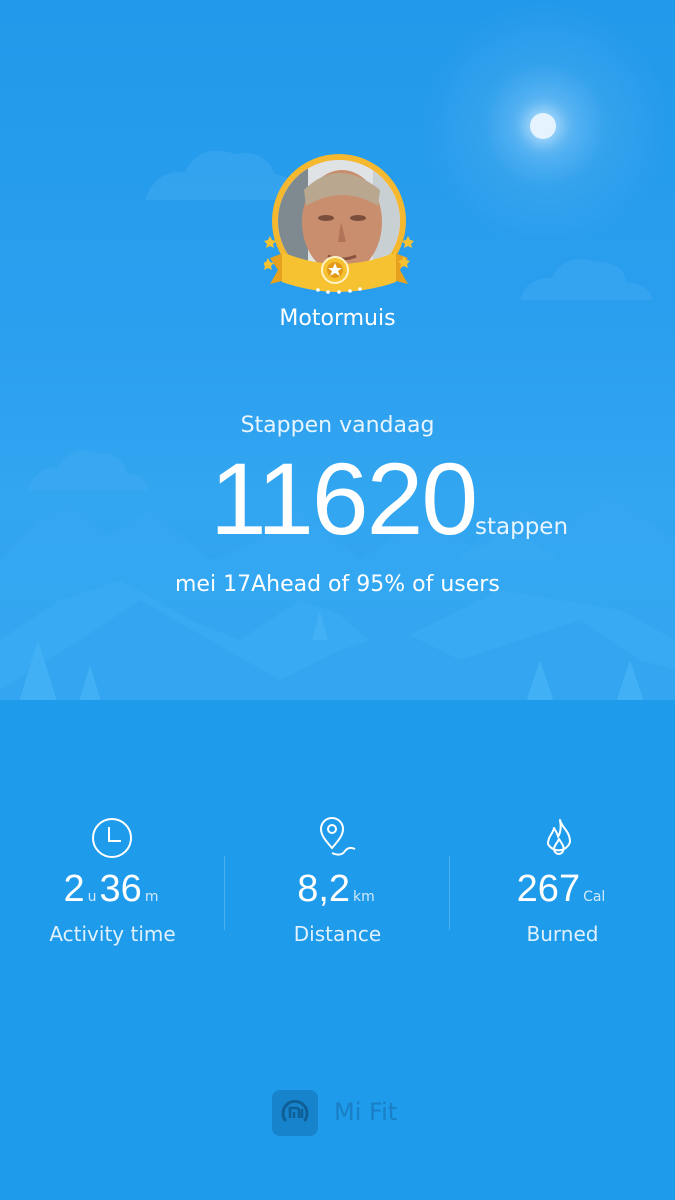  What do you see at coordinates (548, 889) in the screenshot?
I see `burned-value: 267` at bounding box center [548, 889].